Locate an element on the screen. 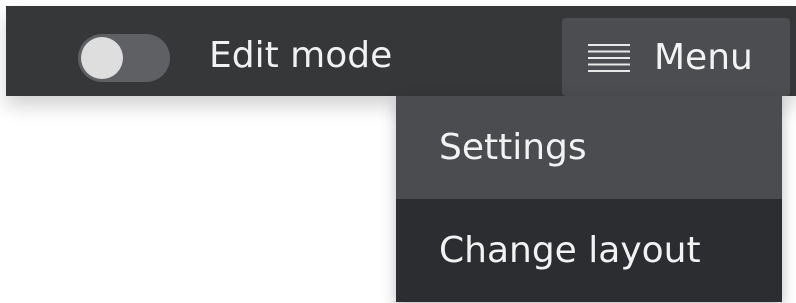 Image resolution: width=796 pixels, height=303 pixels. menu-button-label: Menu is located at coordinates (703, 57).